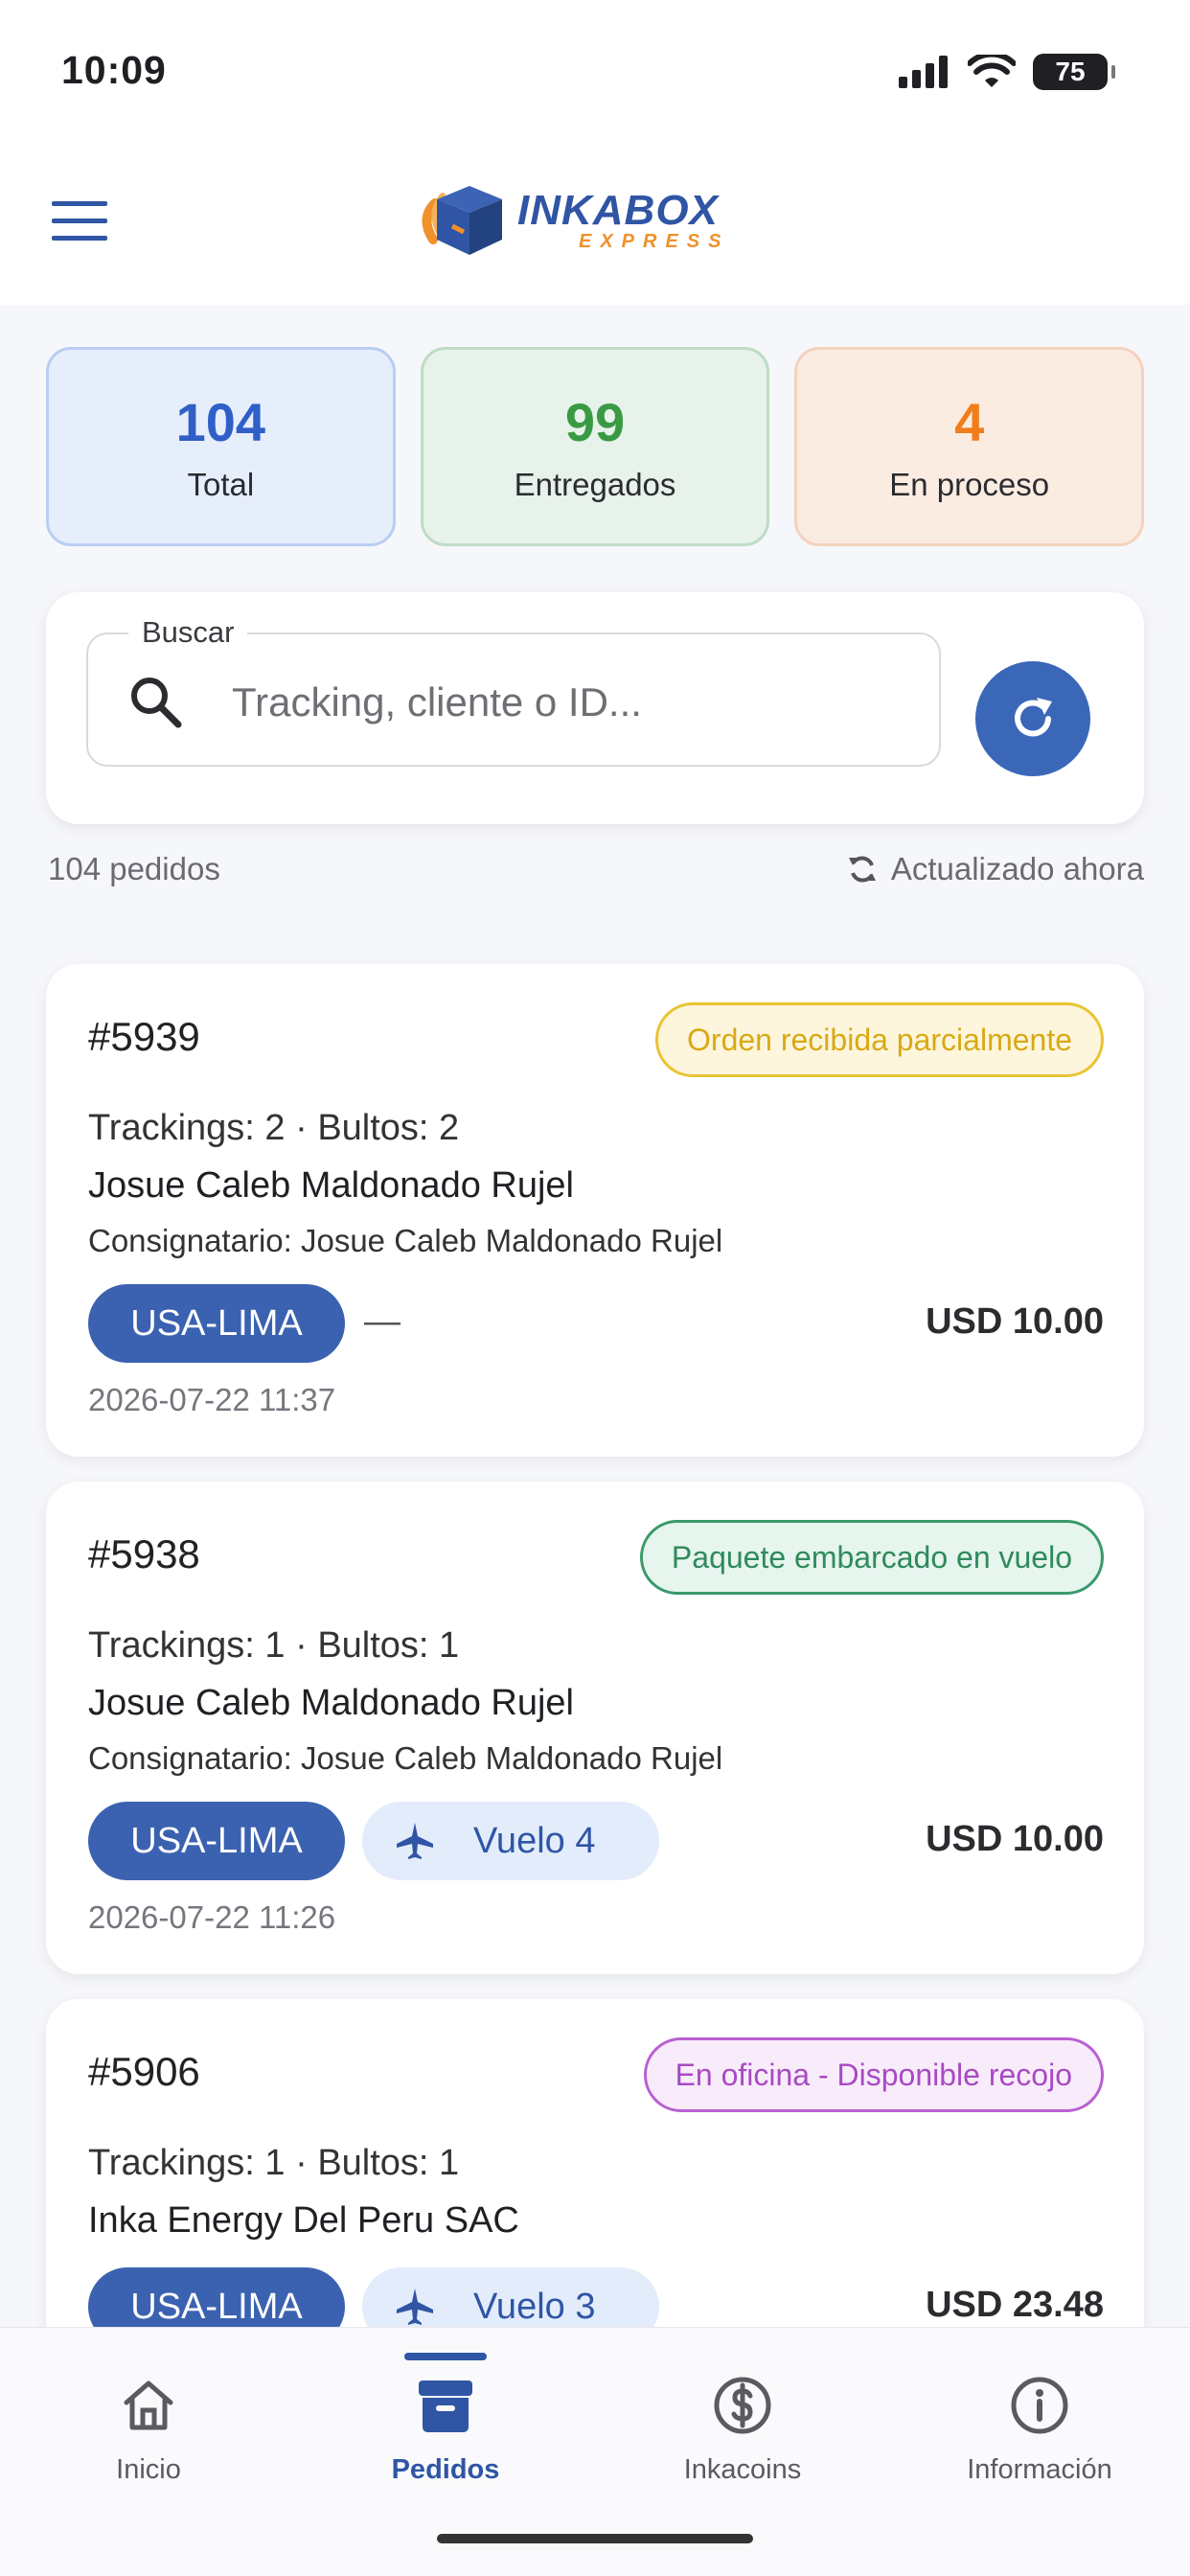 Image resolution: width=1190 pixels, height=2576 pixels. What do you see at coordinates (1015, 2305) in the screenshot?
I see `order-amount: USD 23.48` at bounding box center [1015, 2305].